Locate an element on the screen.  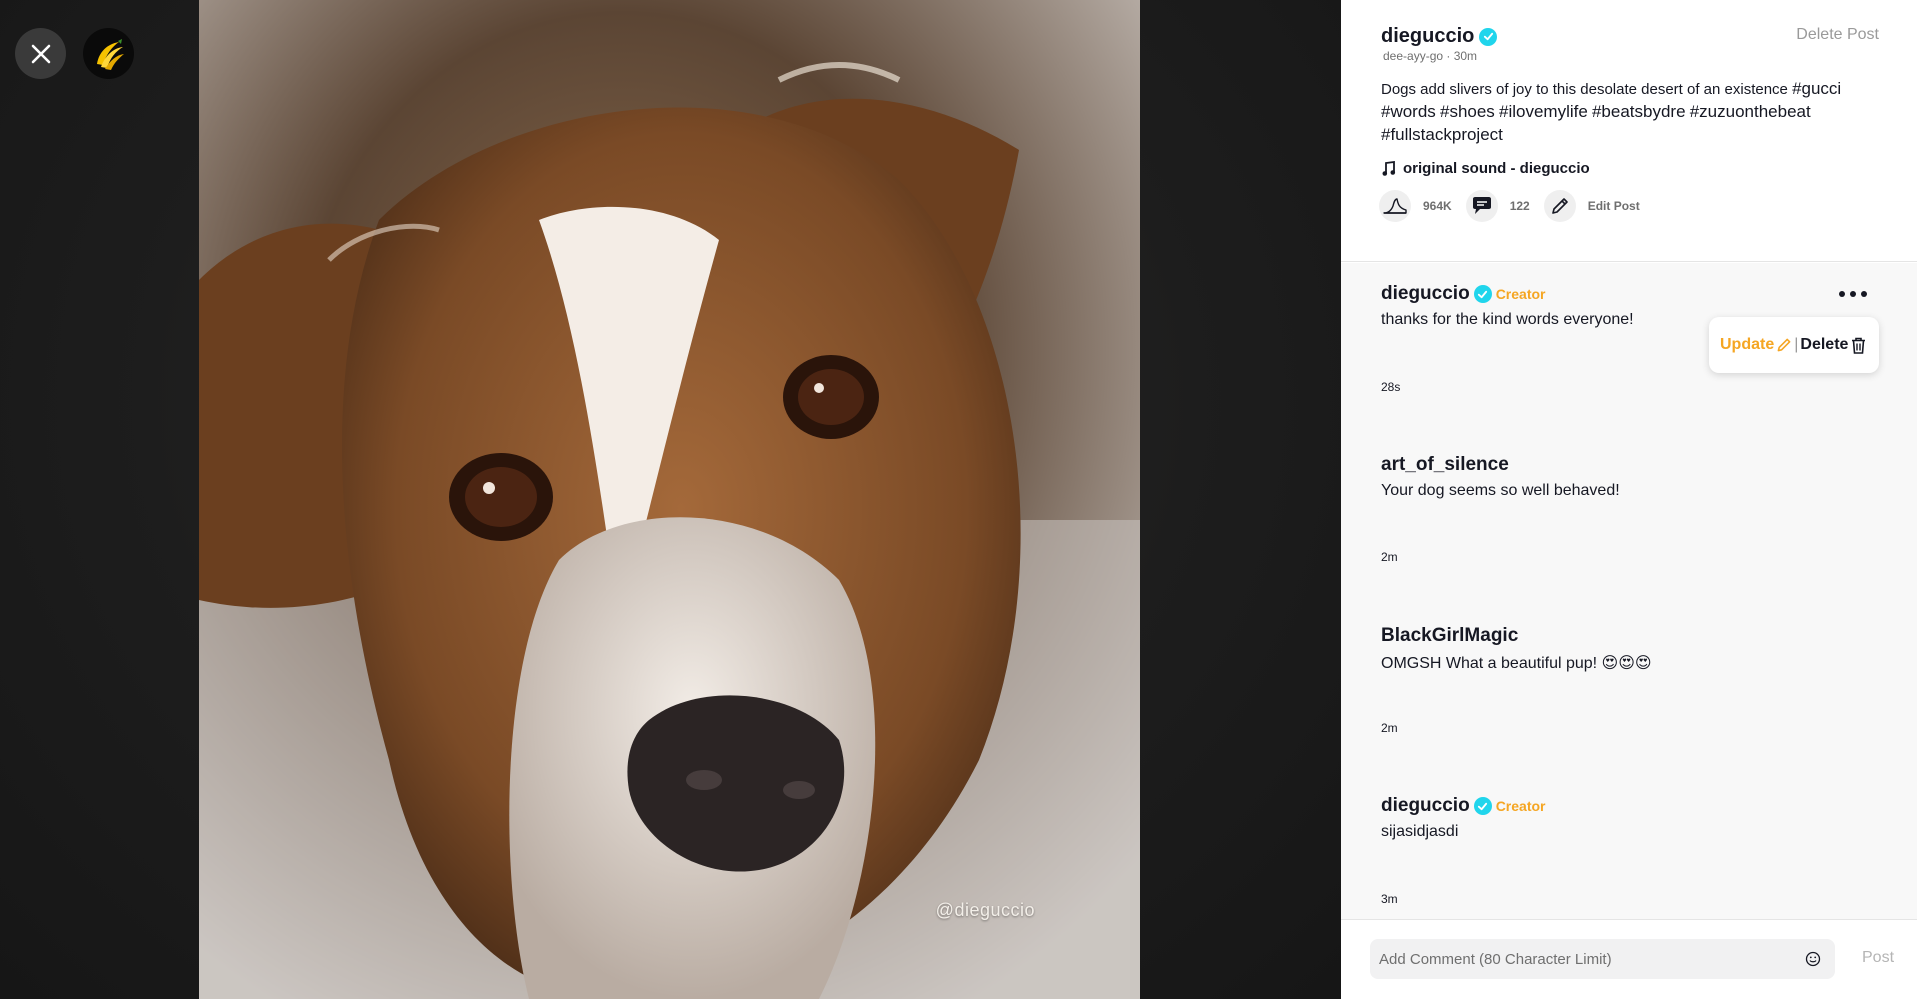
comment-time: 28s is located at coordinates (1391, 387).